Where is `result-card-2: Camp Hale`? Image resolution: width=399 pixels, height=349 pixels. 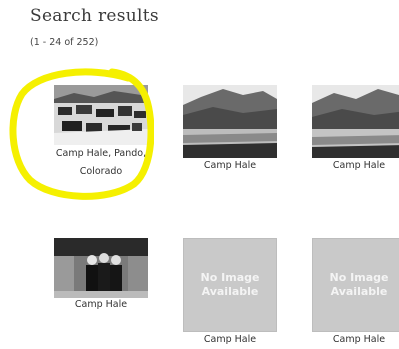 result-card-2: Camp Hale is located at coordinates (230, 129).